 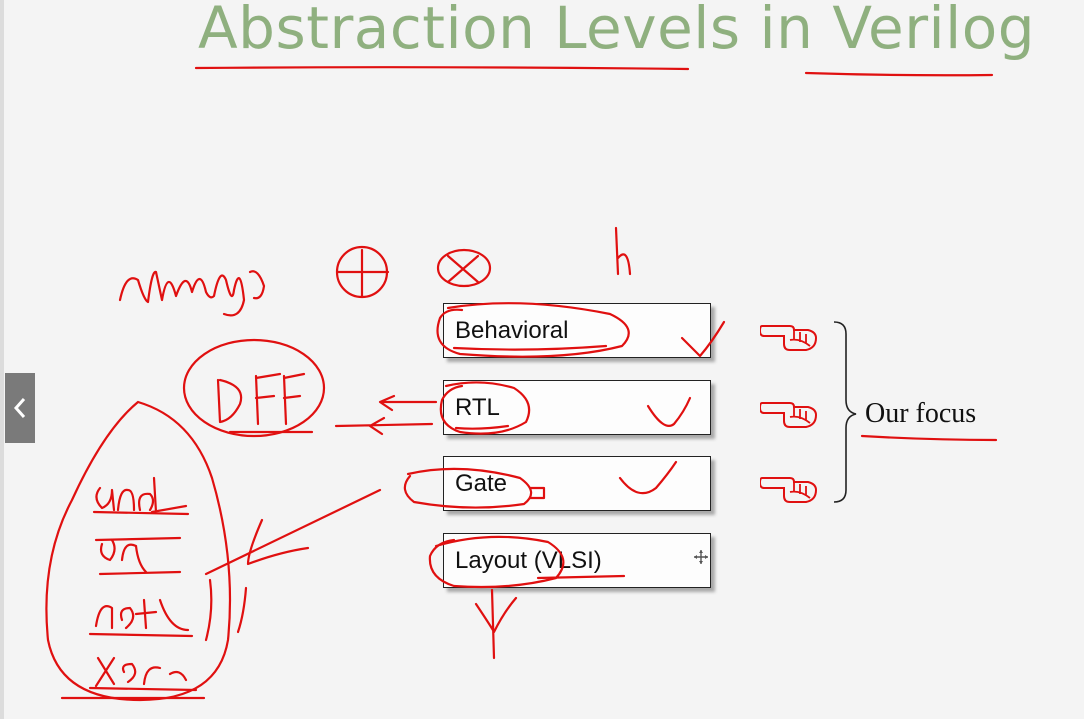 What do you see at coordinates (577, 407) in the screenshot?
I see `level-box-rtl: RTL` at bounding box center [577, 407].